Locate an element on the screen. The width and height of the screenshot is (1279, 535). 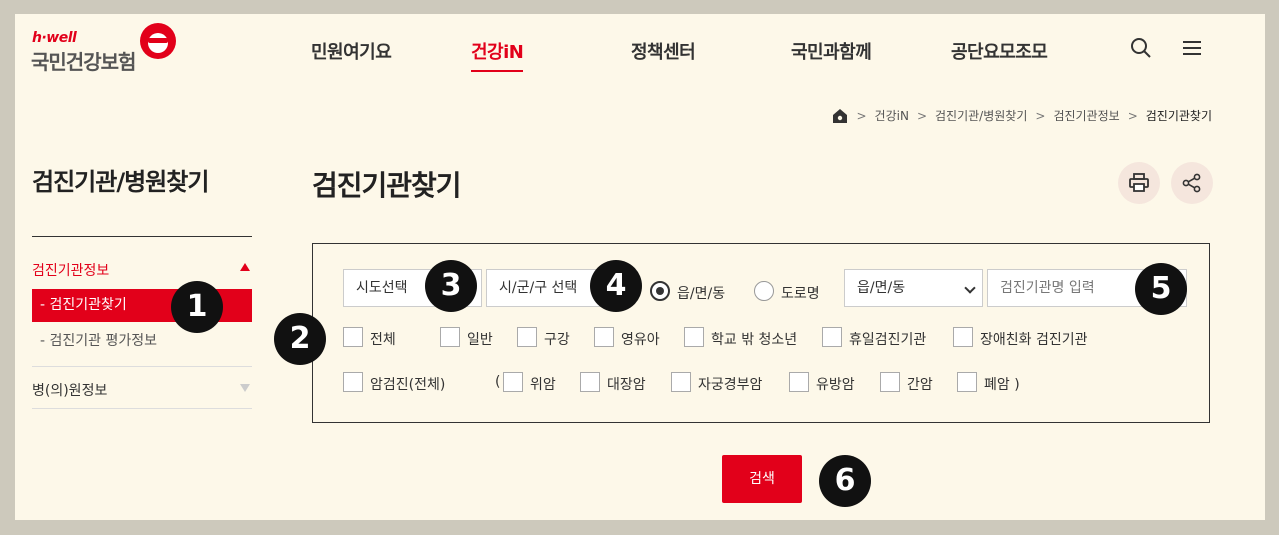
share-button is located at coordinates (1192, 183).